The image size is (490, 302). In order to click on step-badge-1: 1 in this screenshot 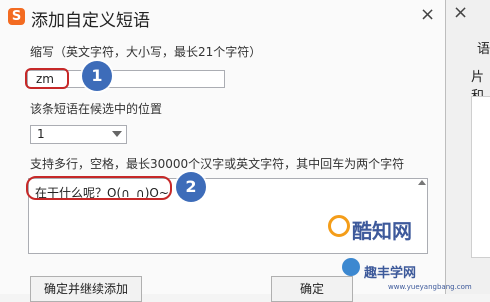, I will do `click(97, 76)`.